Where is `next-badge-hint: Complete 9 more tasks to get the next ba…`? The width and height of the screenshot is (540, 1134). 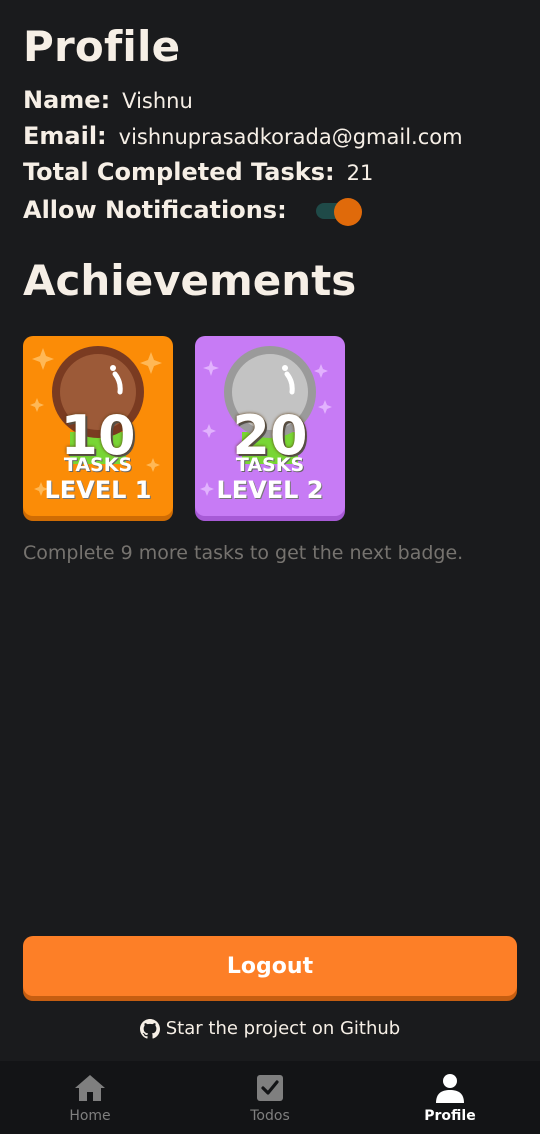 next-badge-hint: Complete 9 more tasks to get the next ba… is located at coordinates (243, 553).